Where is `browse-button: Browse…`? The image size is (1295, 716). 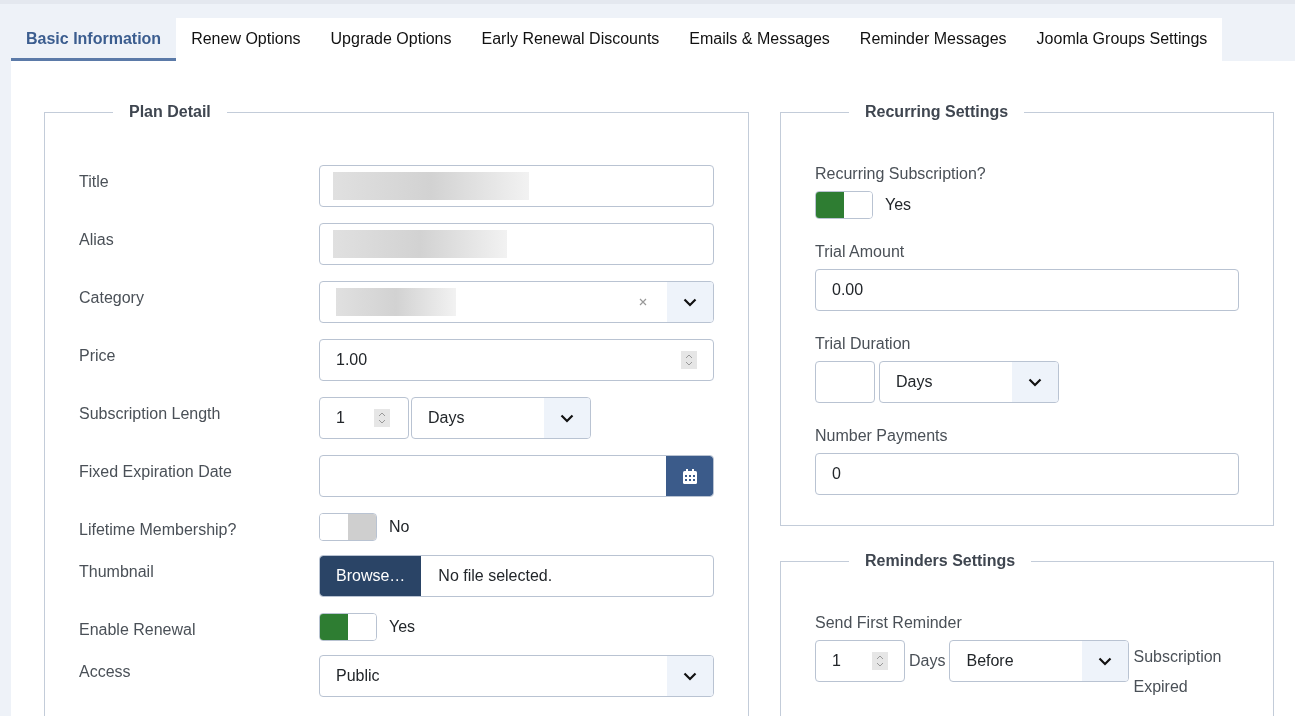 browse-button: Browse… is located at coordinates (371, 576).